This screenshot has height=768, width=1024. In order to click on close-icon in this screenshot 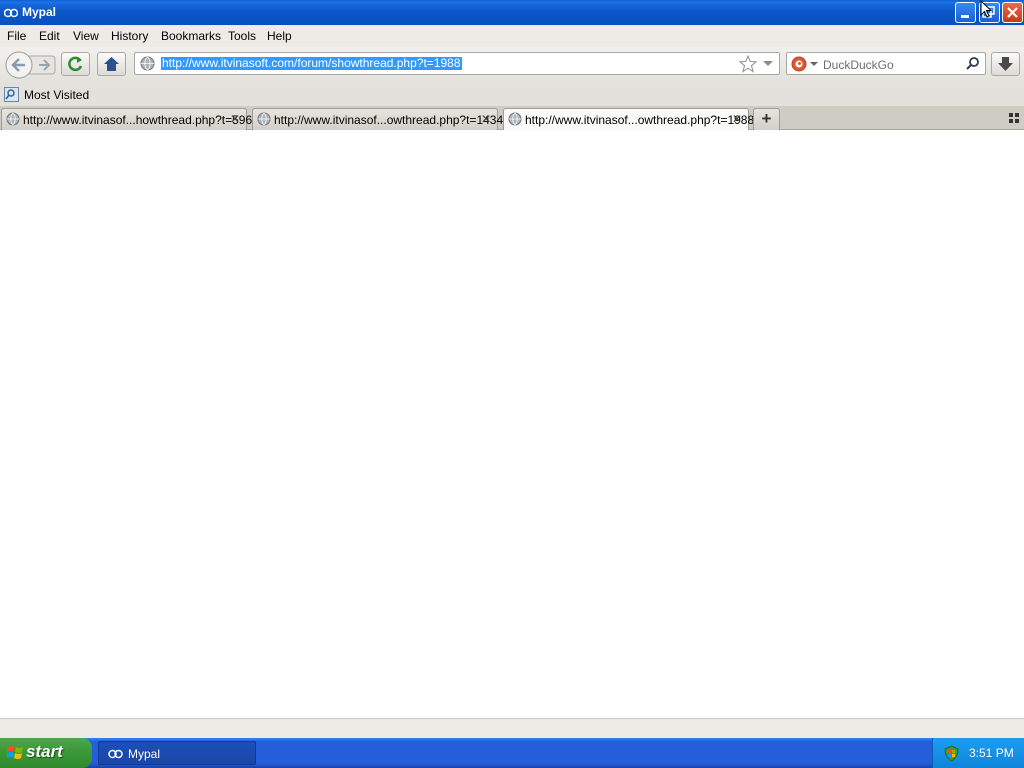, I will do `click(1012, 12)`.